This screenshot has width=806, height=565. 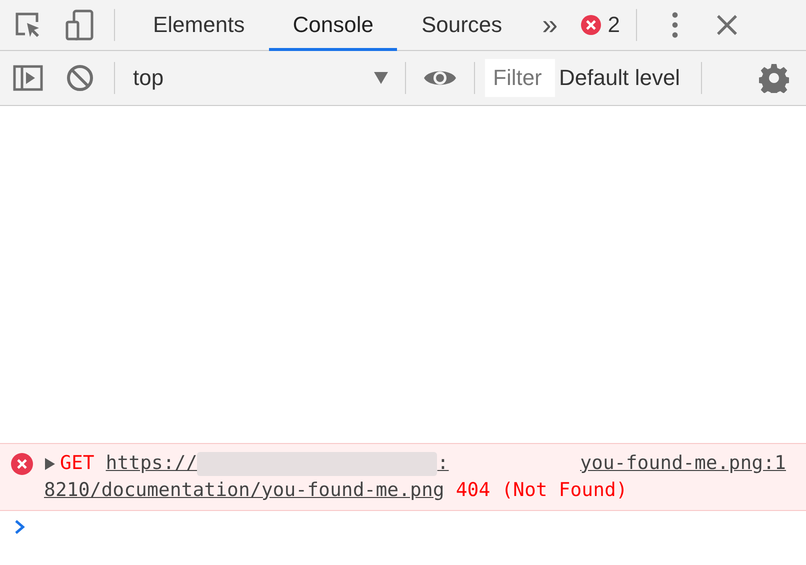 I want to click on error-count-button: 2, so click(x=600, y=25).